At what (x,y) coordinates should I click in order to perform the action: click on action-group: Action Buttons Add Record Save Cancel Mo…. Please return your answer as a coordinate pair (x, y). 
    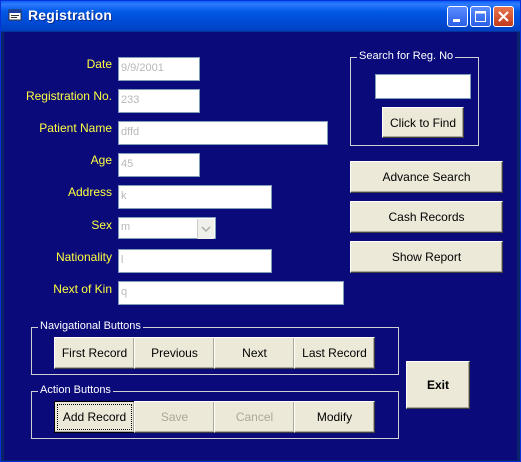
    Looking at the image, I should click on (215, 411).